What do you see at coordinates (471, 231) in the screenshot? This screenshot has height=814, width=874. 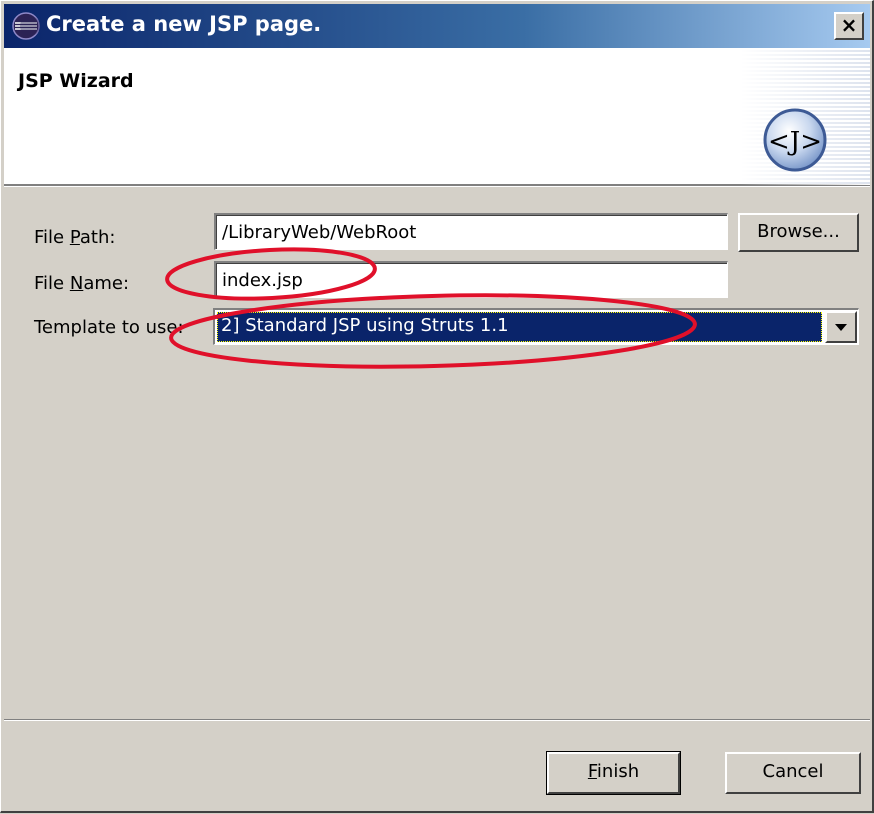 I see `file-path-input` at bounding box center [471, 231].